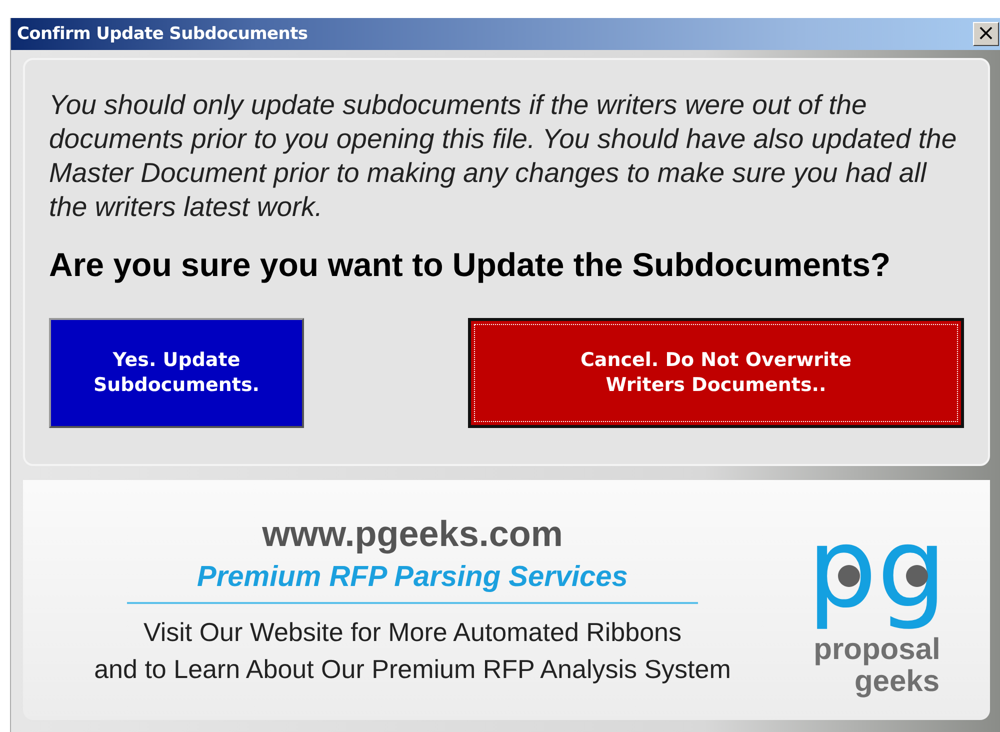 This screenshot has height=732, width=1000. Describe the element at coordinates (470, 265) in the screenshot. I see `confirmation-question: Are you sure you want to Update the Subdocuments?` at that location.